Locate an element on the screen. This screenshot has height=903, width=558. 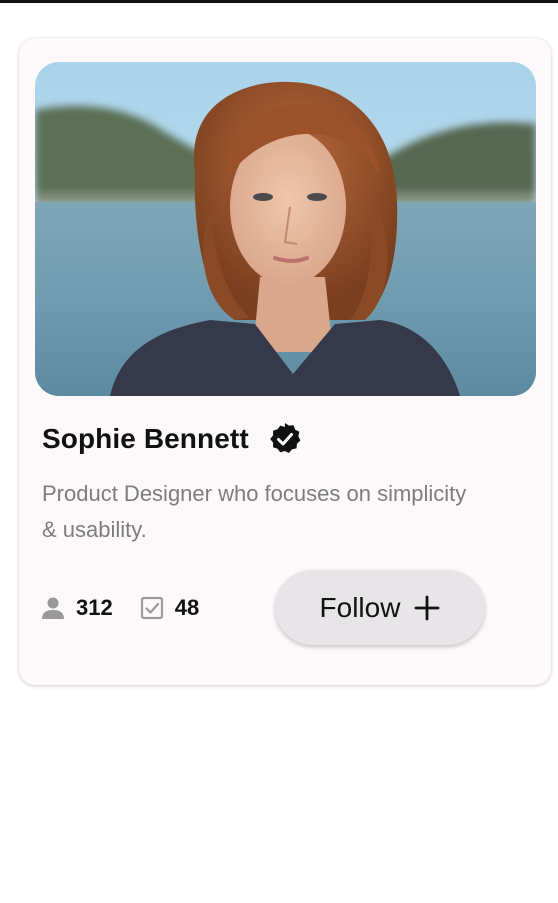
follow-button: Follow is located at coordinates (380, 607).